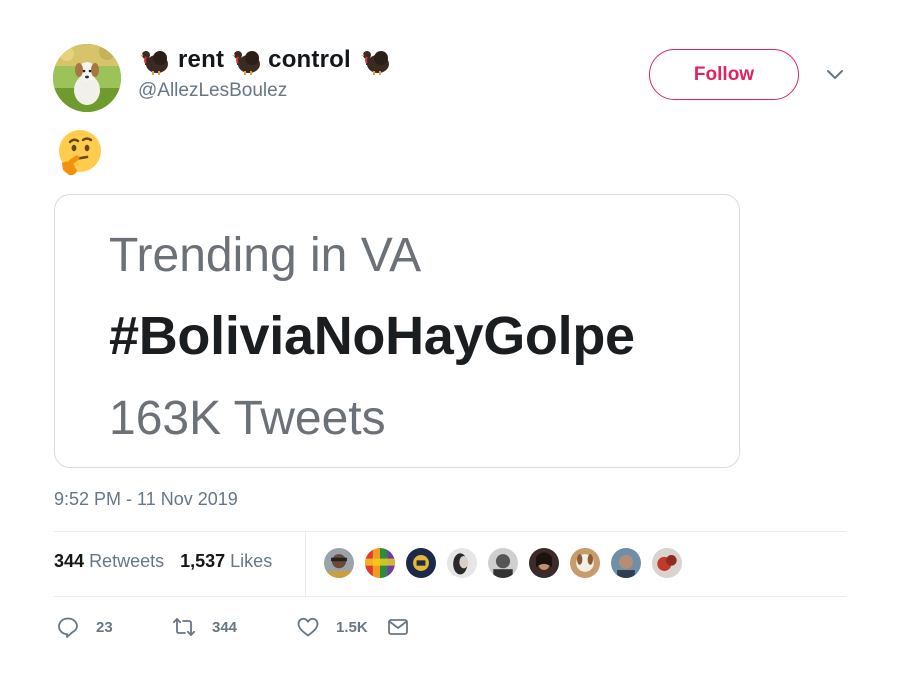 The image size is (899, 680). What do you see at coordinates (184, 627) in the screenshot?
I see `retweet-icon` at bounding box center [184, 627].